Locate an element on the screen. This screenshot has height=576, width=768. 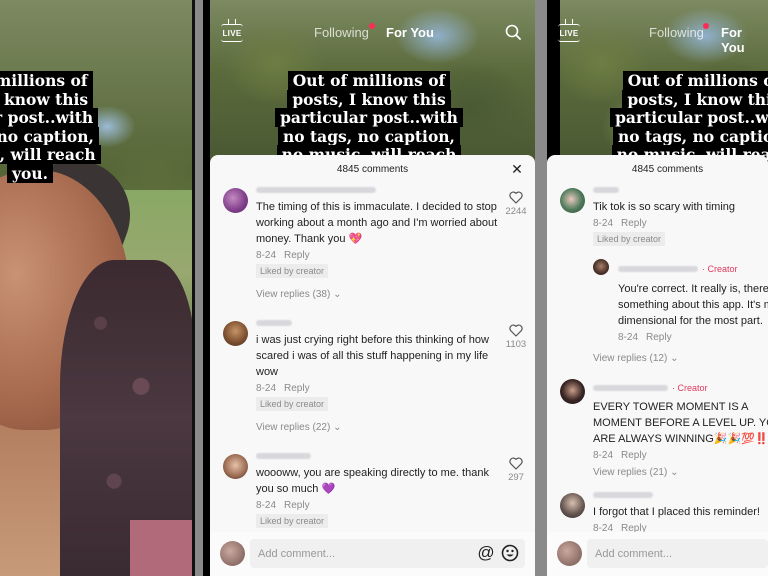
view-replies-label: View replies (21) is located at coordinates (630, 473).